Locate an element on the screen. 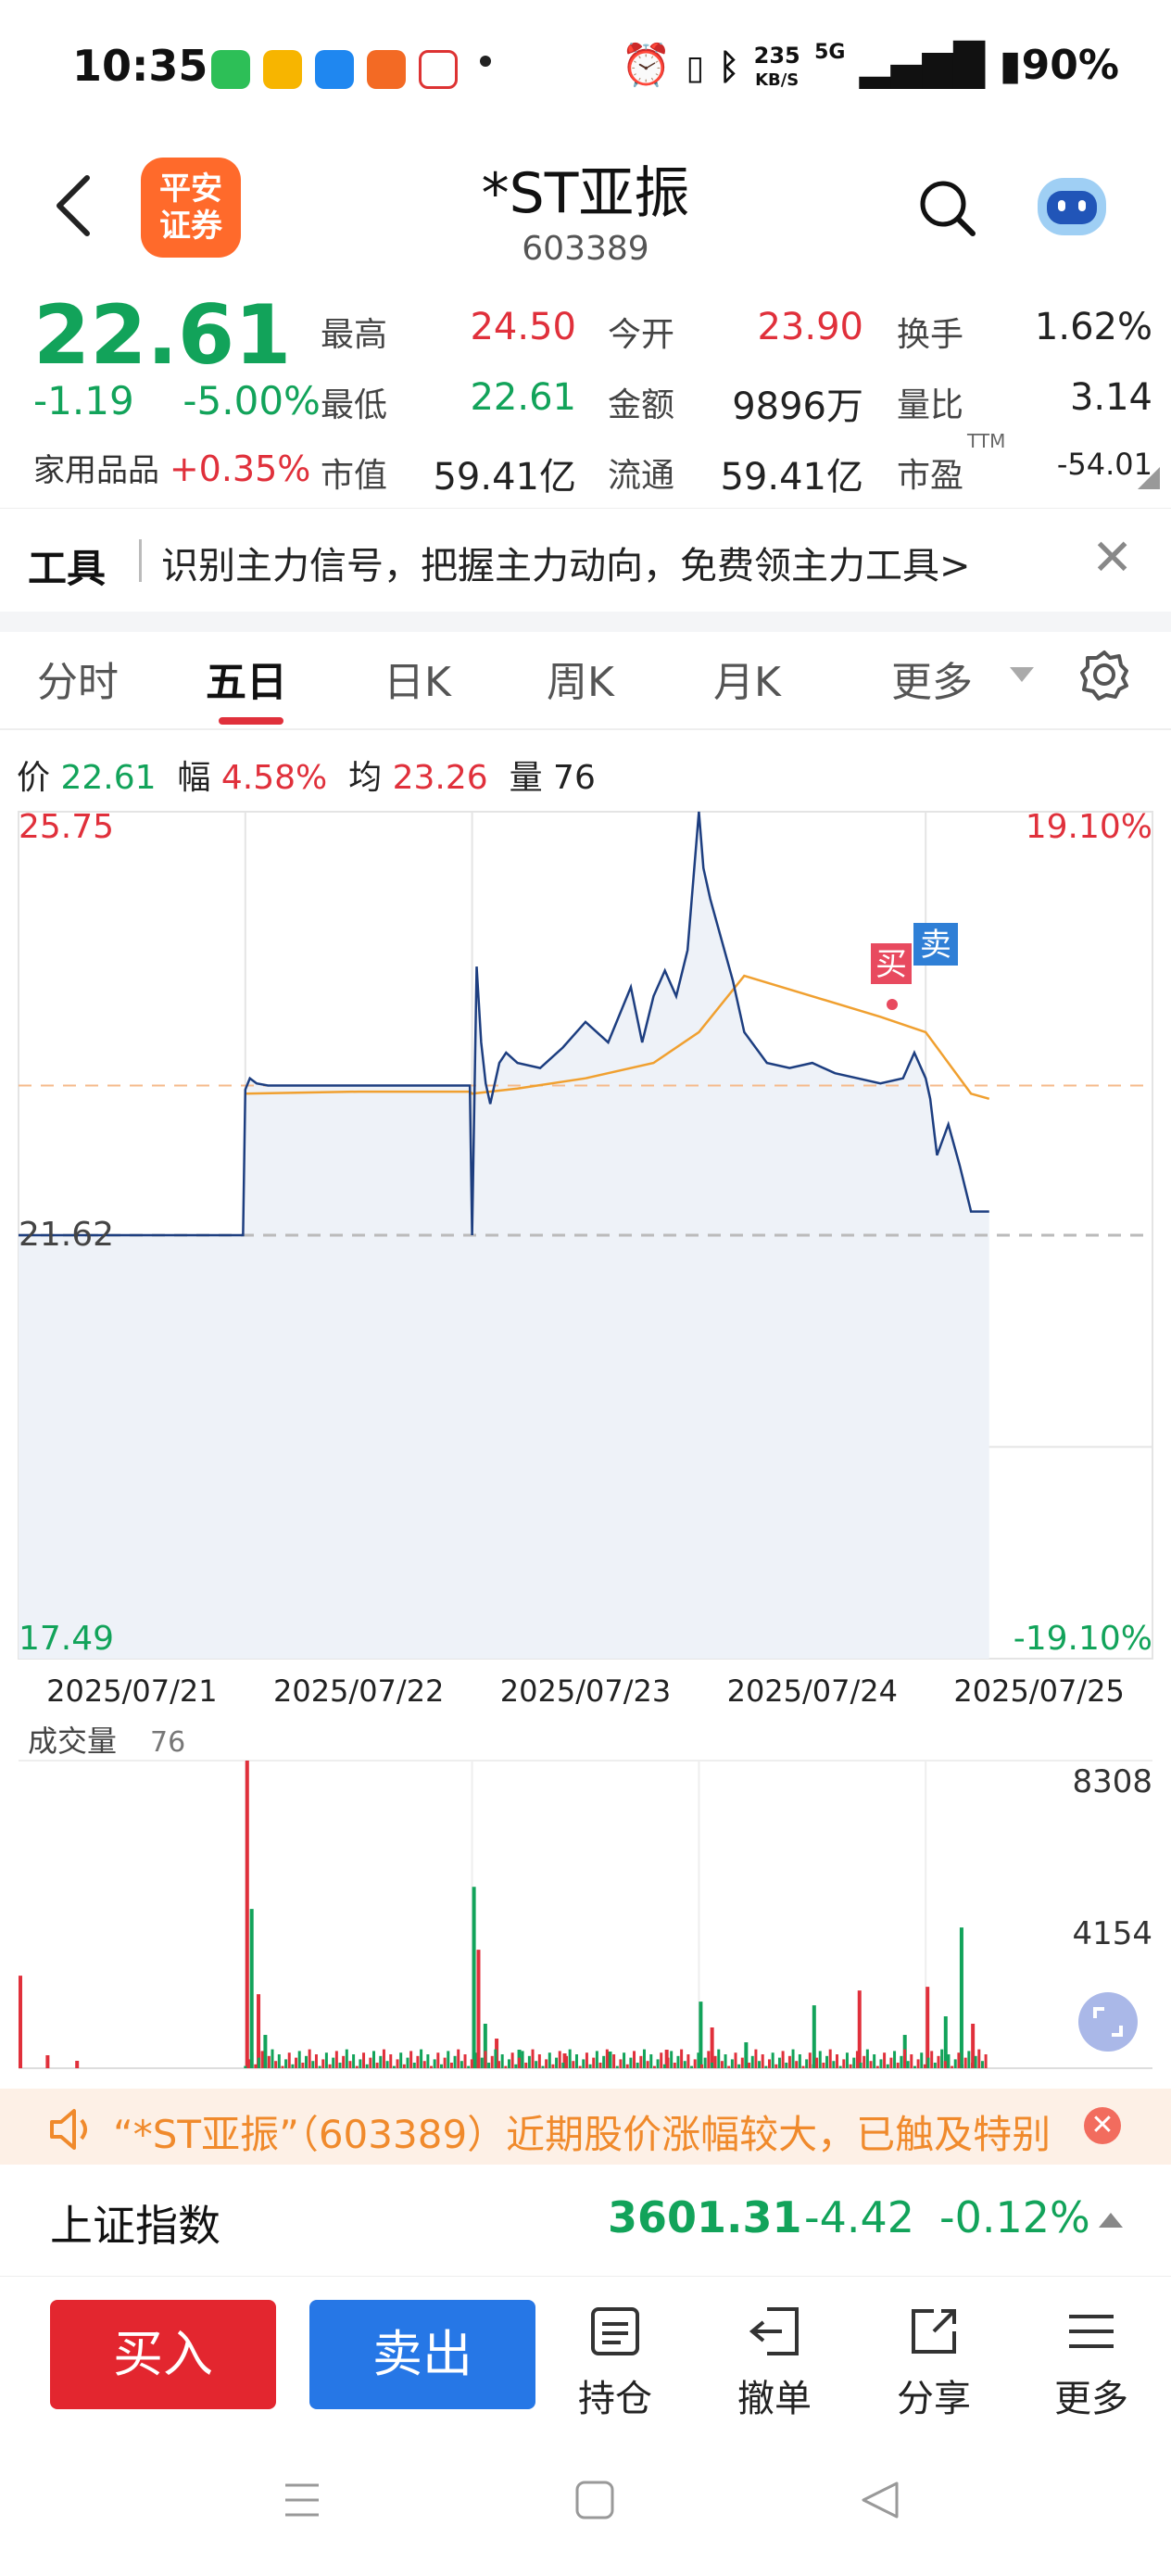 Image resolution: width=1171 pixels, height=2576 pixels. quote-label: 换手 is located at coordinates (931, 335).